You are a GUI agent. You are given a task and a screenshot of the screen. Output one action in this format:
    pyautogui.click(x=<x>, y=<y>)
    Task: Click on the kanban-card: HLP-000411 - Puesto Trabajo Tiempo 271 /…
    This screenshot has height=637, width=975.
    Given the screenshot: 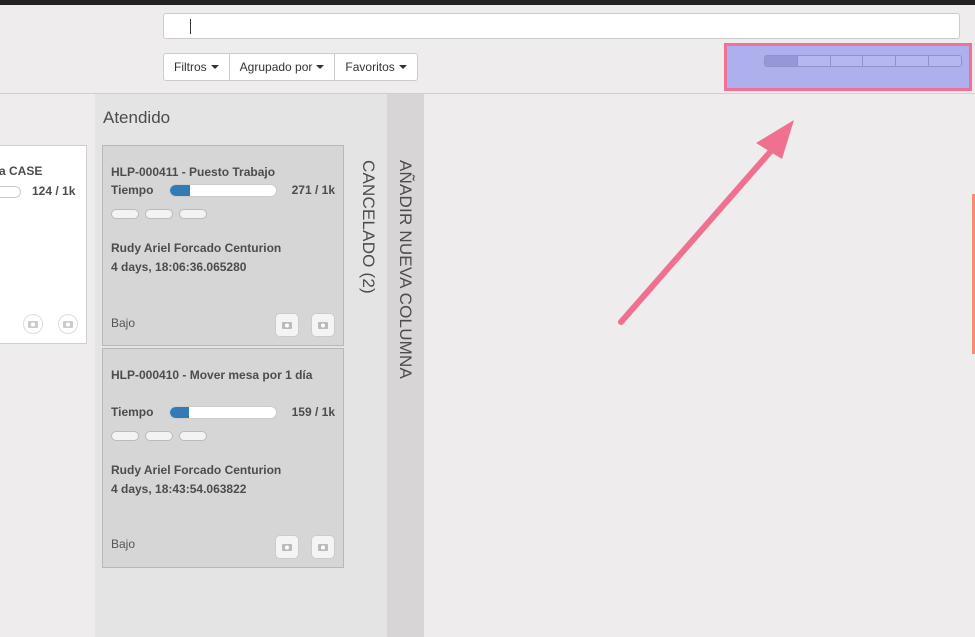 What is the action you would take?
    pyautogui.click(x=223, y=245)
    